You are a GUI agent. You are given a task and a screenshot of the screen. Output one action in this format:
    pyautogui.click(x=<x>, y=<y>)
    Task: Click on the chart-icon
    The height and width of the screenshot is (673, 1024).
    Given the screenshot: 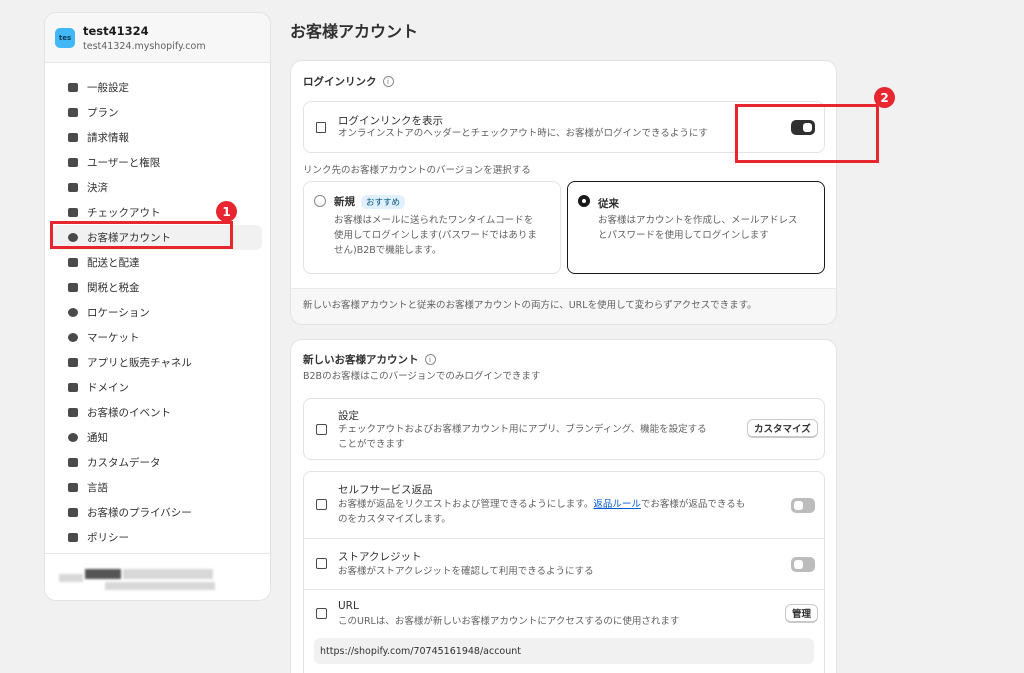 What is the action you would take?
    pyautogui.click(x=73, y=113)
    